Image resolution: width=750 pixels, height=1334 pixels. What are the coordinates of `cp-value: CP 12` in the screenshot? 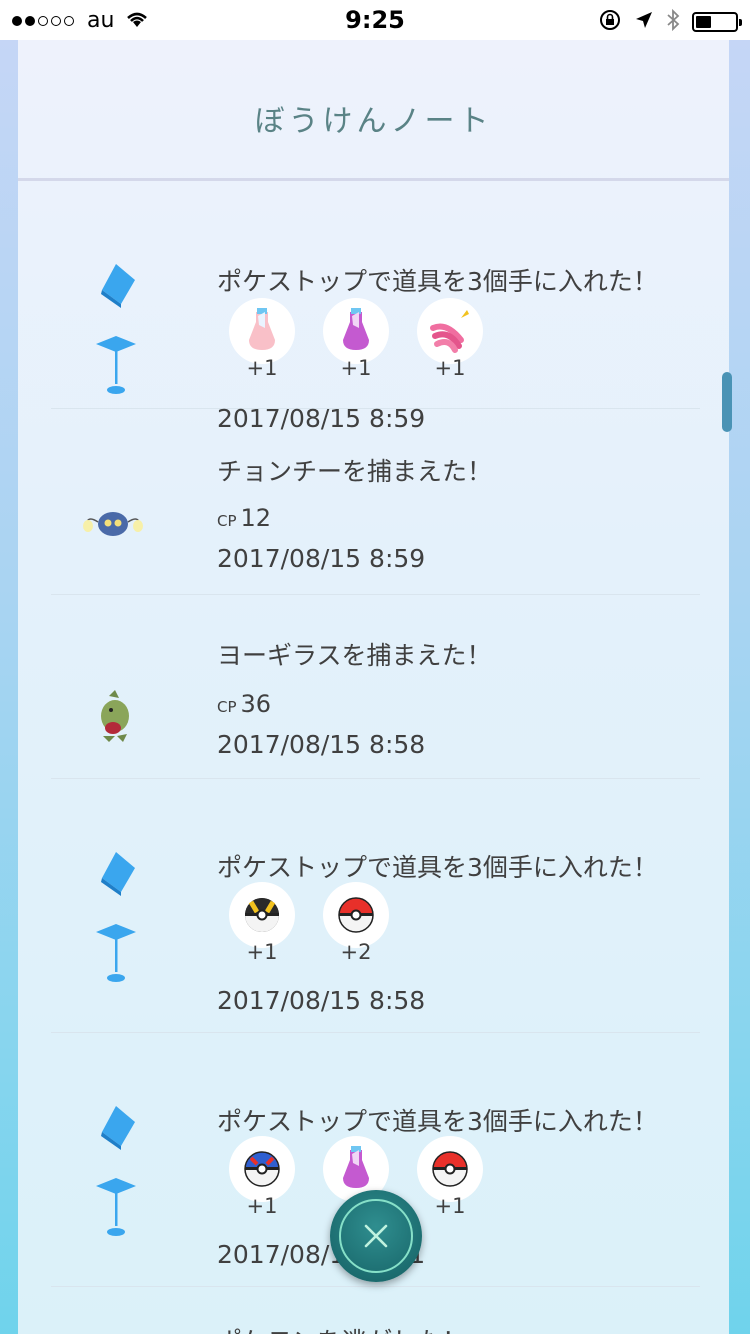 It's located at (244, 518).